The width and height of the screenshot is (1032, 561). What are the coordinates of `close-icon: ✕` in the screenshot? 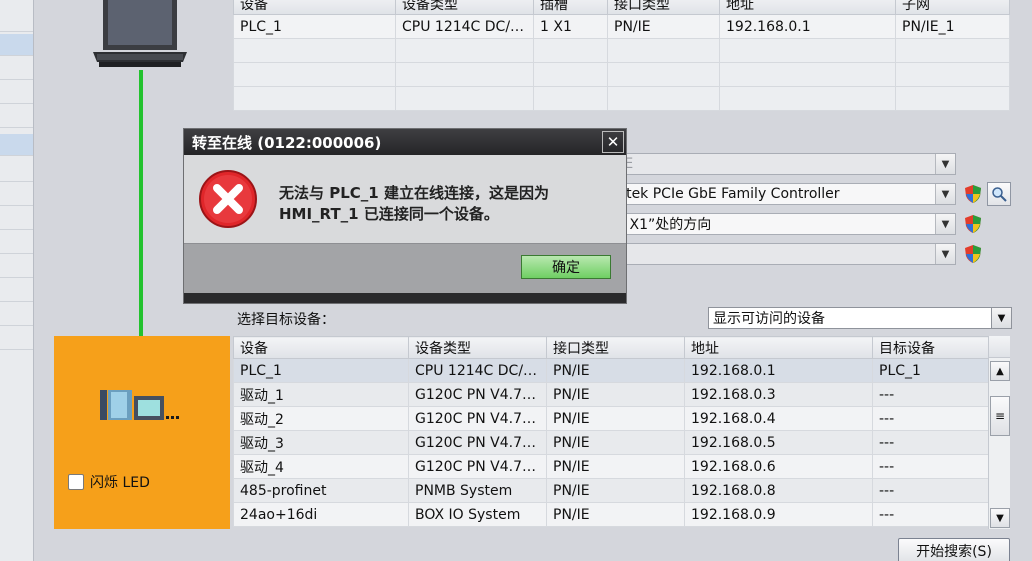 It's located at (613, 142).